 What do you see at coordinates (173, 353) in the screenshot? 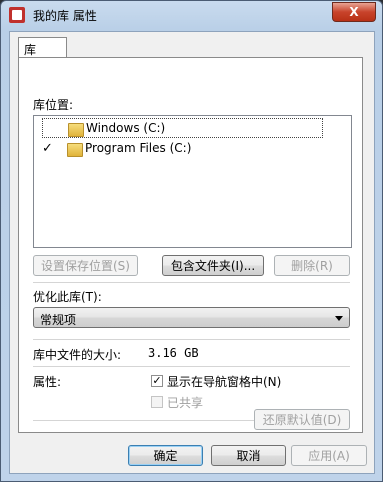
I see `size-value: 3.16 GB` at bounding box center [173, 353].